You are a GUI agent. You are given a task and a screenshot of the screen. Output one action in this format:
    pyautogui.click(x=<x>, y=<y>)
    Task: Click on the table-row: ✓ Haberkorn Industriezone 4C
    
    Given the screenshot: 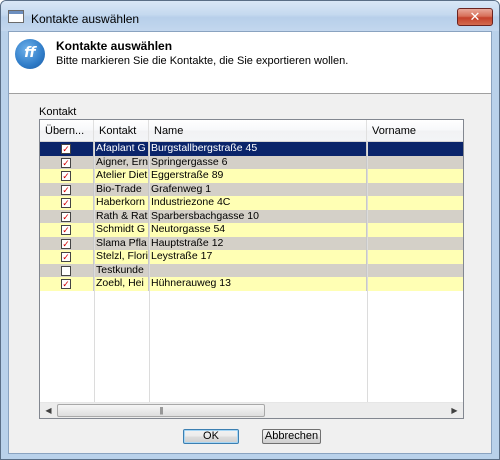 What is the action you would take?
    pyautogui.click(x=251, y=203)
    